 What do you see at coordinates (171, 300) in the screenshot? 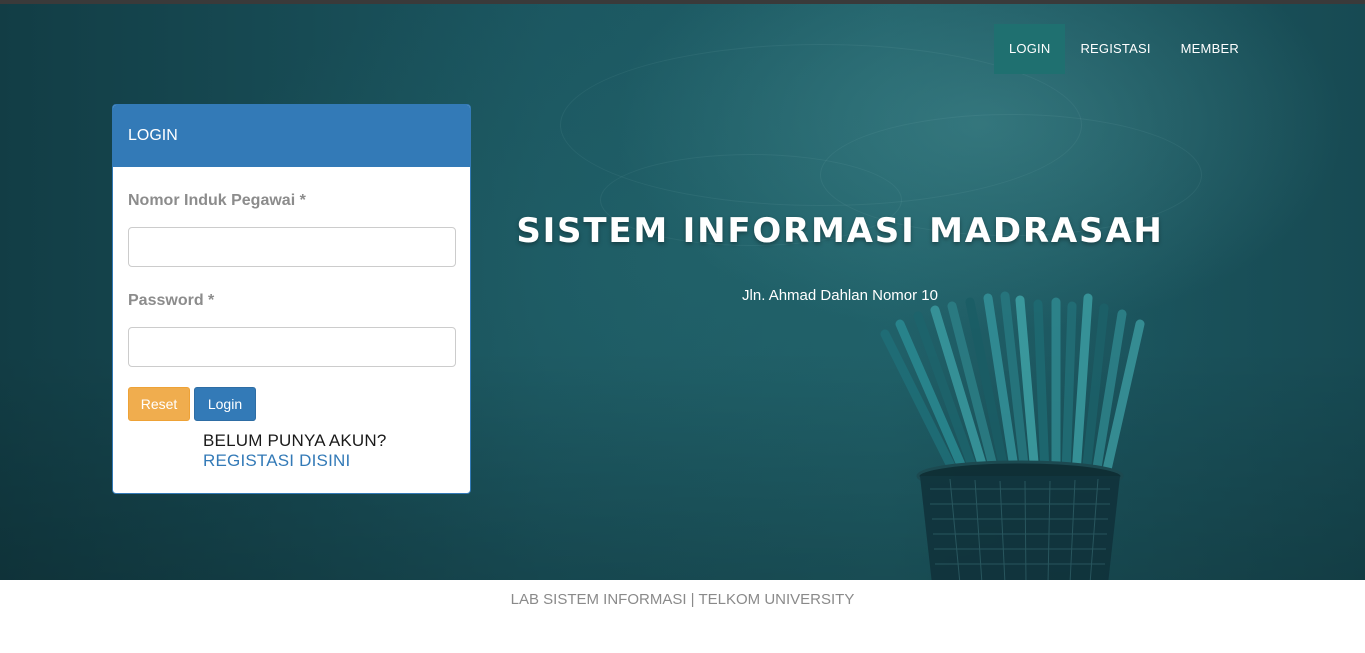
I see `password-label: Password *` at bounding box center [171, 300].